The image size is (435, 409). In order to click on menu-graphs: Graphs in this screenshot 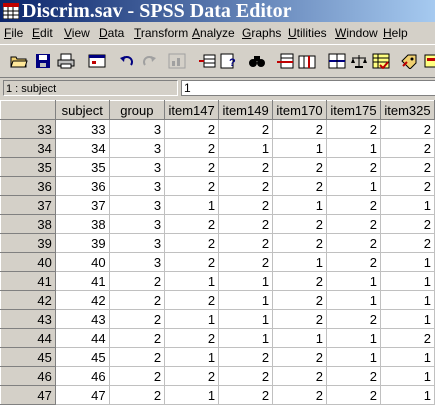, I will do `click(261, 33)`.